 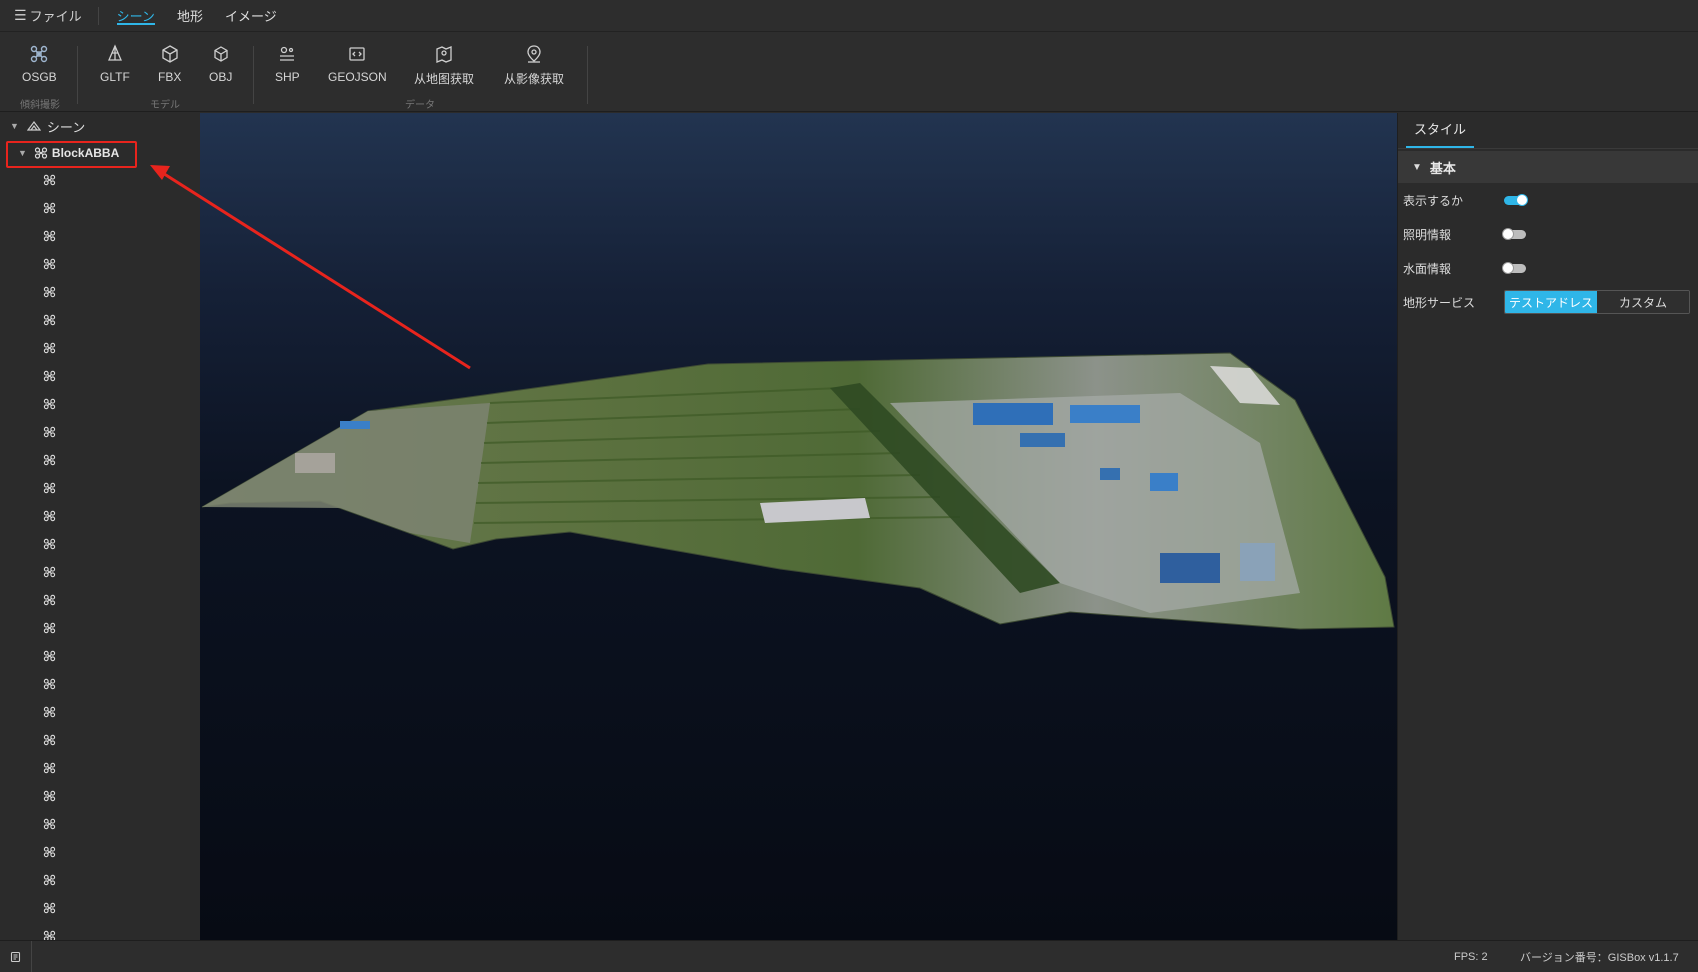 What do you see at coordinates (534, 69) in the screenshot?
I see `from-image-button: 从影像获取` at bounding box center [534, 69].